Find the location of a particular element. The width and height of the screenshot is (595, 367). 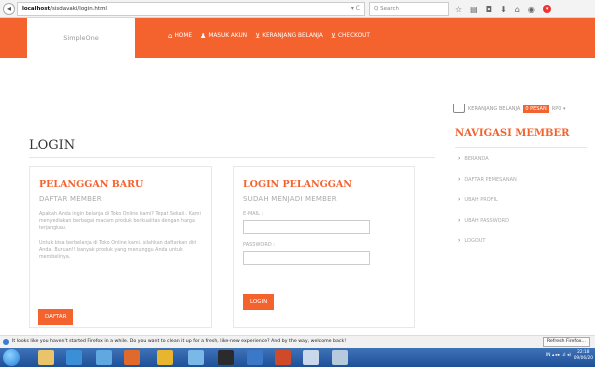

search-app-icon is located at coordinates (196, 357).